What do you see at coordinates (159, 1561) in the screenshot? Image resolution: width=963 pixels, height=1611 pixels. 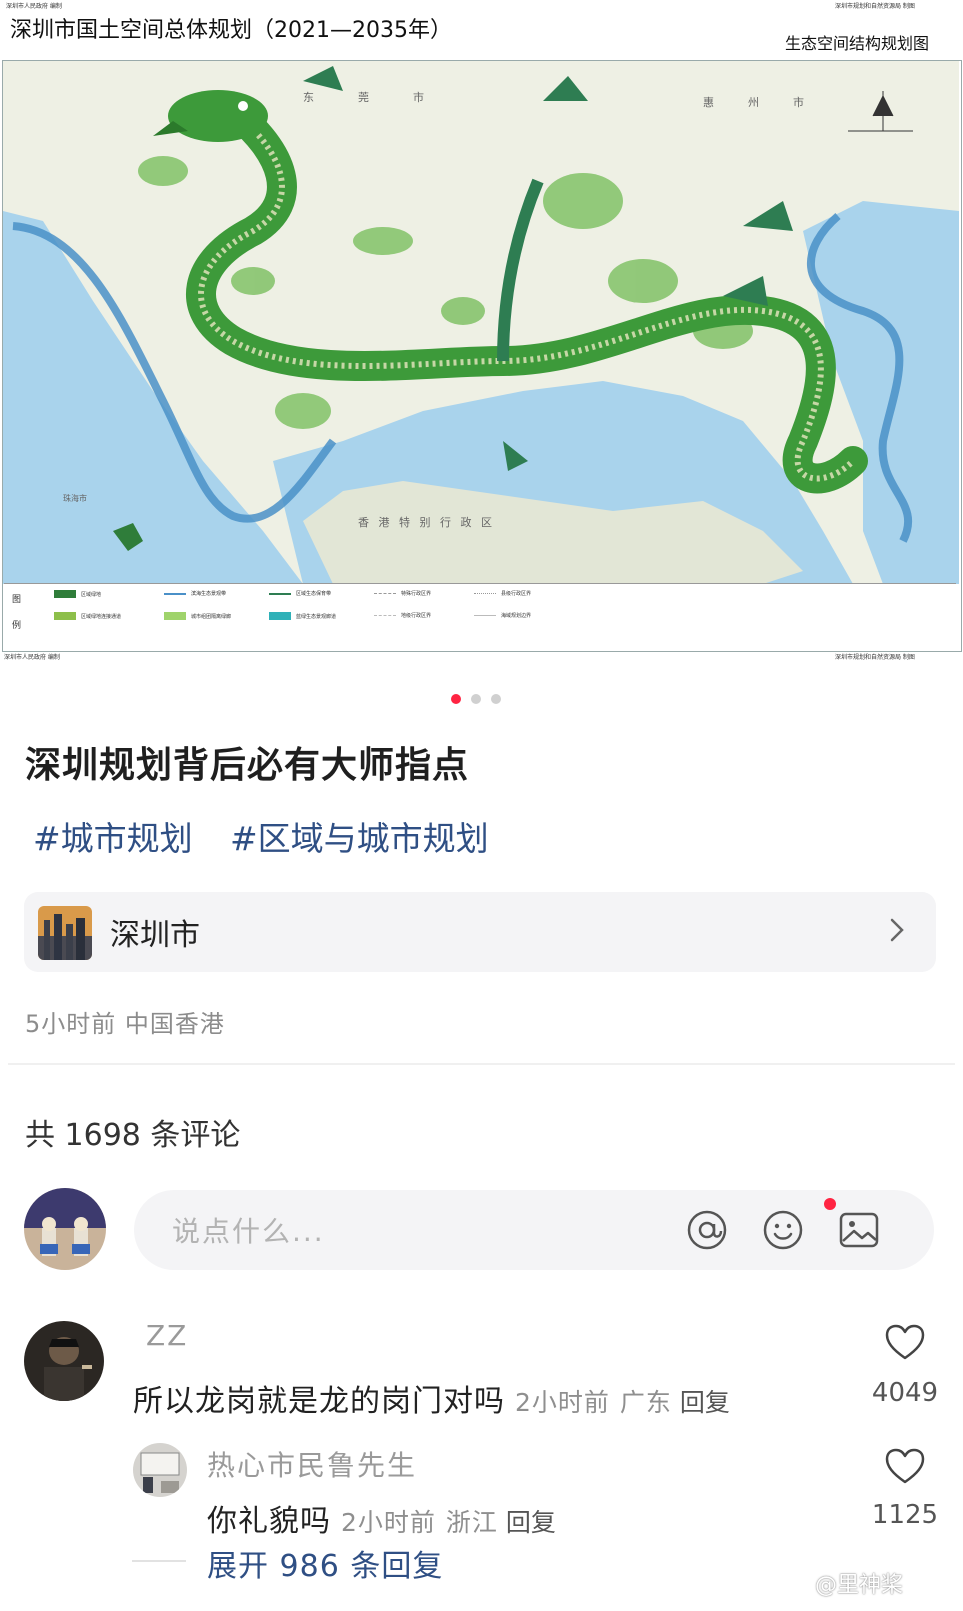 I see `expand-divider` at bounding box center [159, 1561].